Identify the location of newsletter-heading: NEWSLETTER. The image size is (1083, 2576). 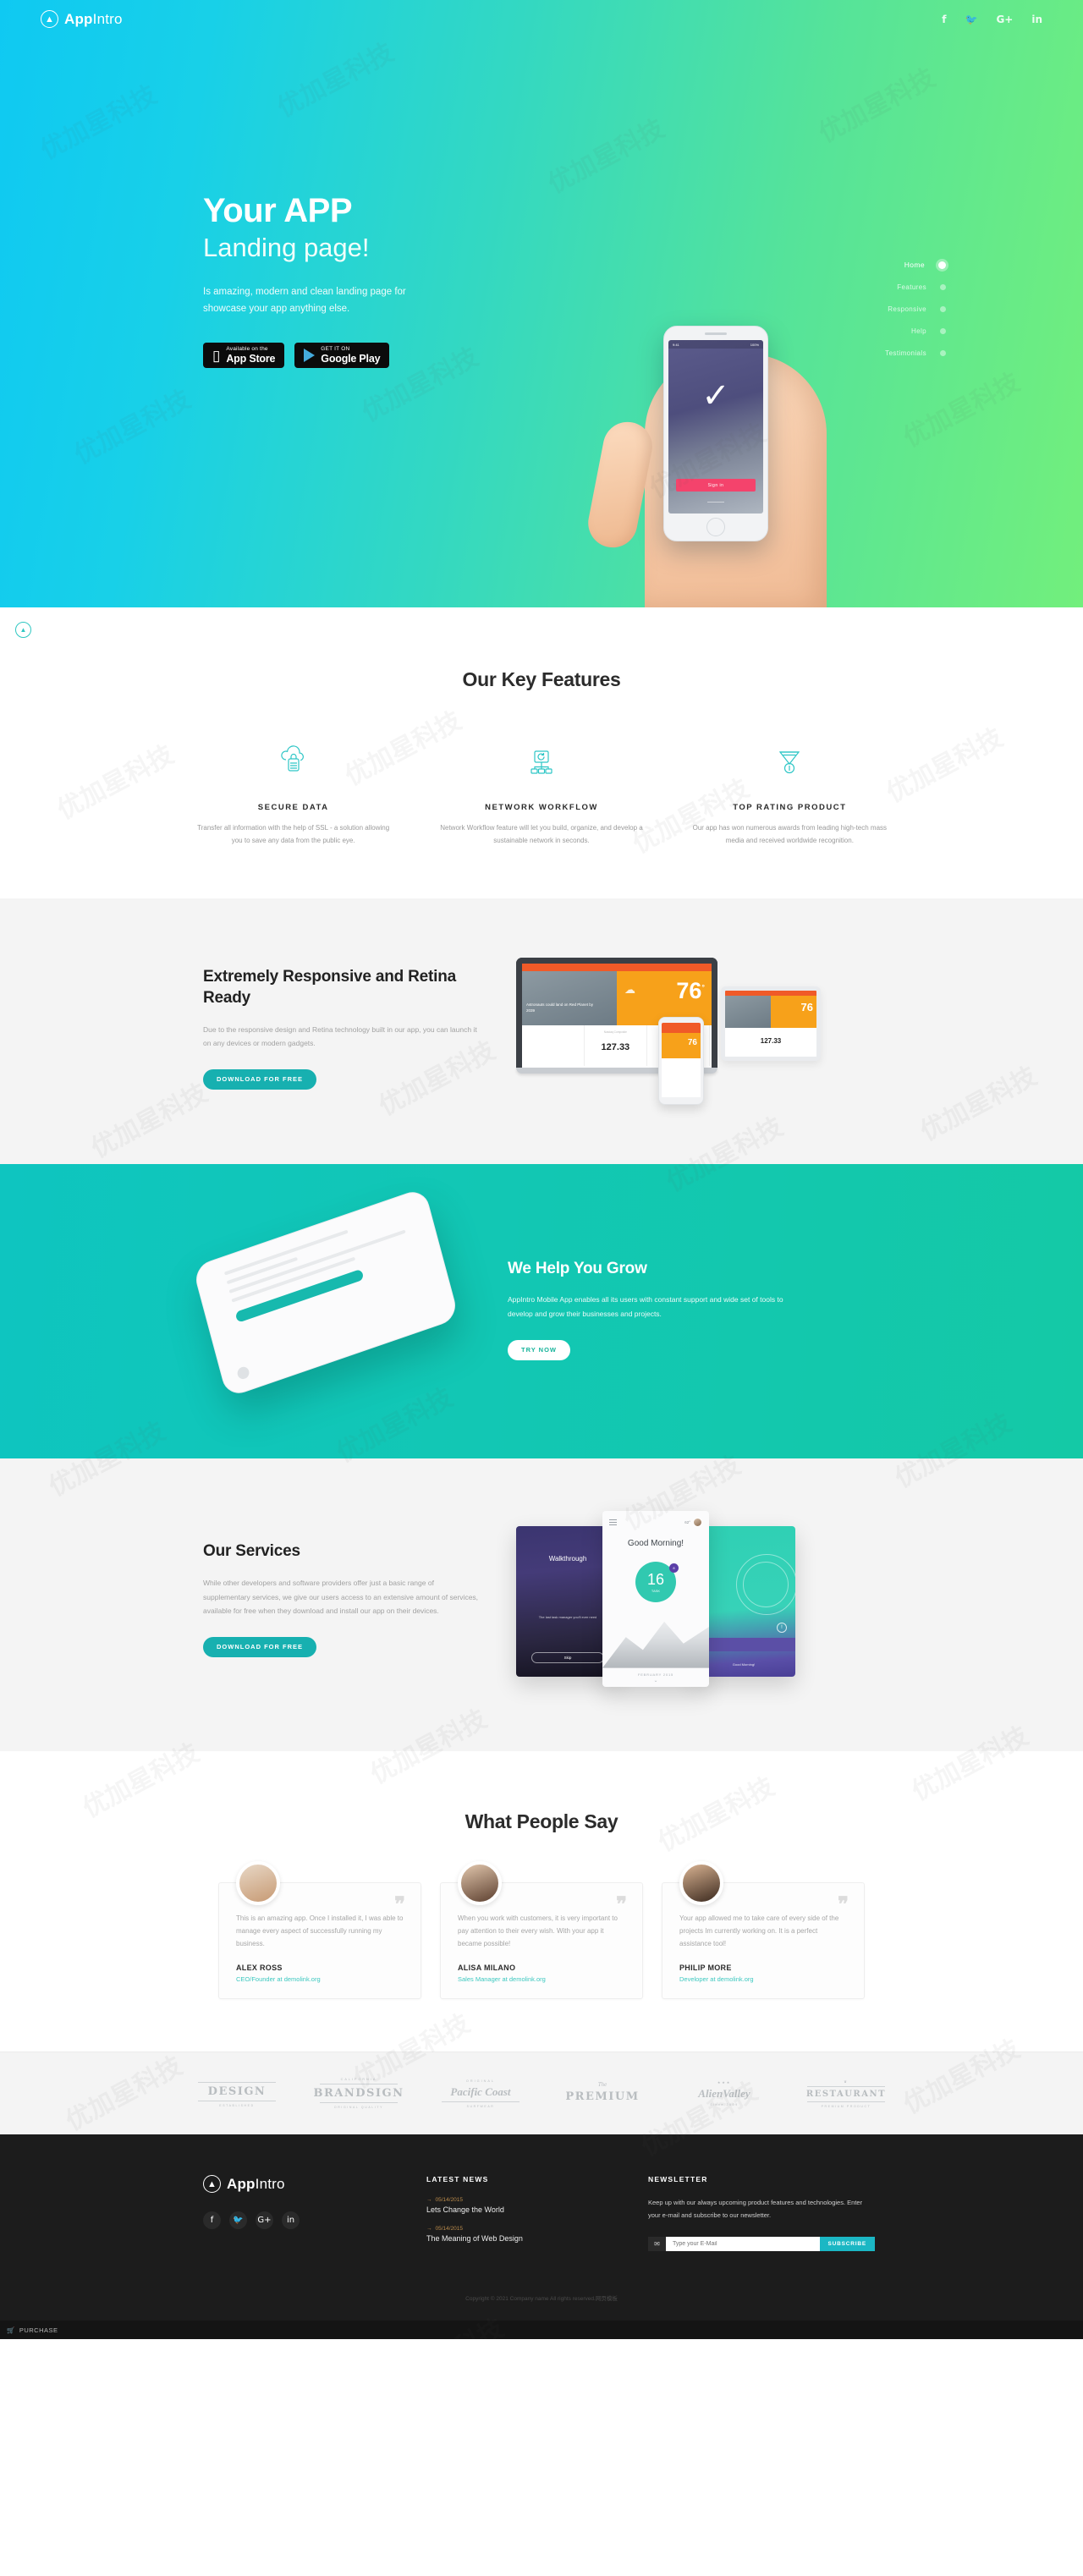
(678, 2179).